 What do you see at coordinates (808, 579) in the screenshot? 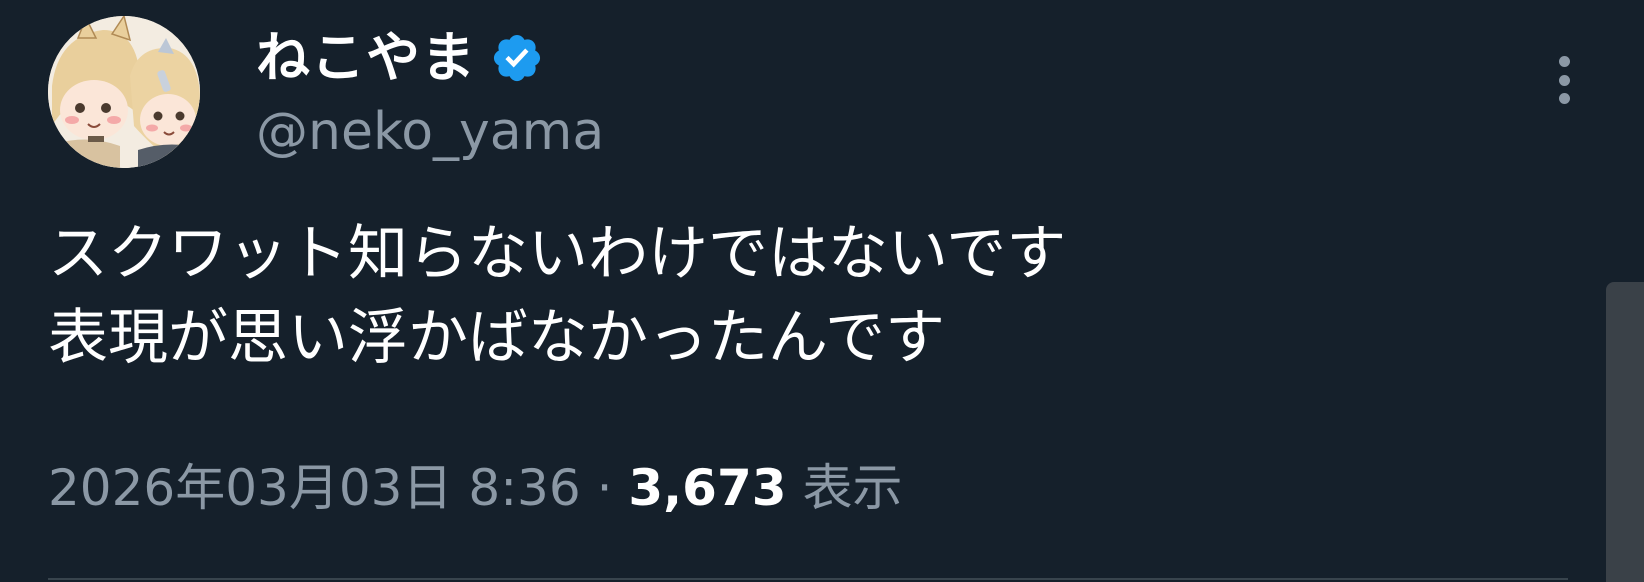
I see `divider` at bounding box center [808, 579].